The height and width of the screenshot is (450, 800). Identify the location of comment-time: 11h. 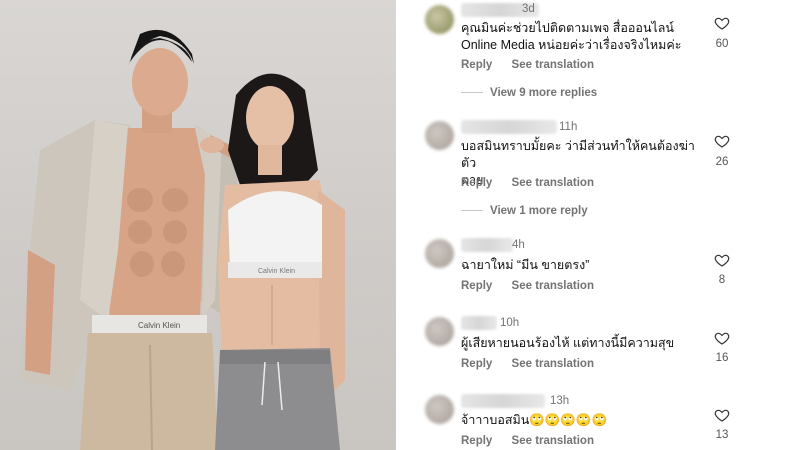
(568, 127).